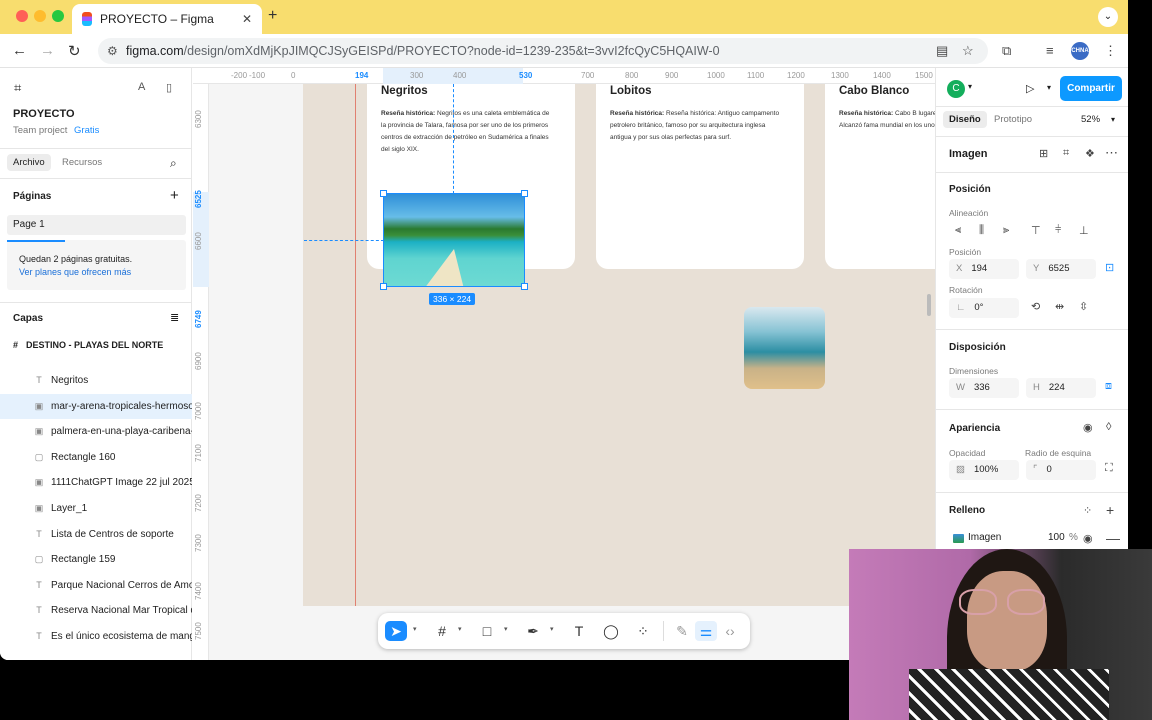 This screenshot has width=1152, height=720. What do you see at coordinates (247, 19) in the screenshot?
I see `tab-close-icon: ✕` at bounding box center [247, 19].